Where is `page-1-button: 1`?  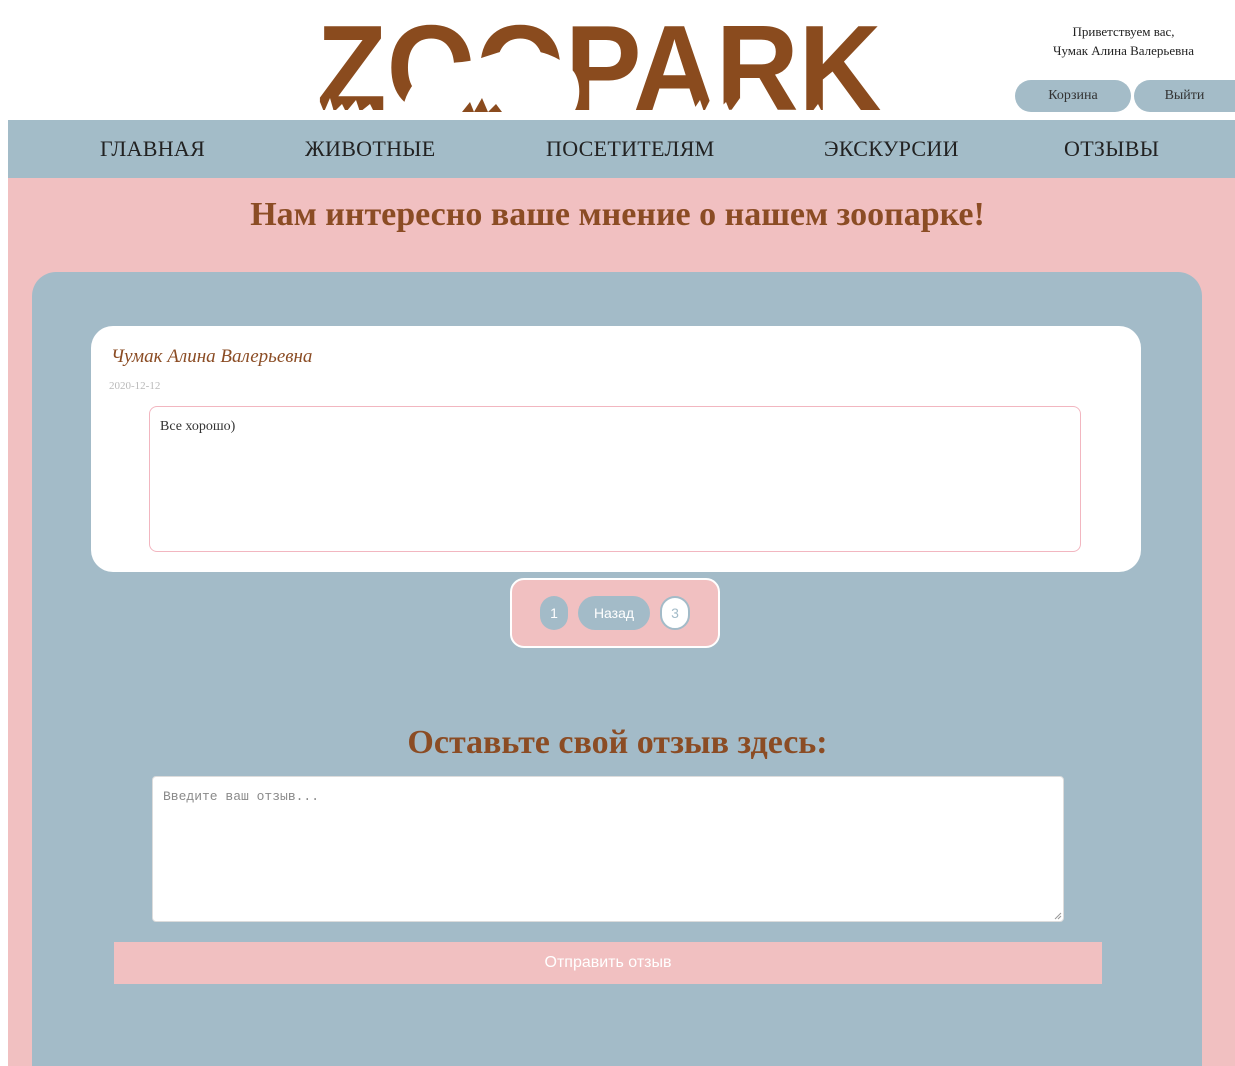
page-1-button: 1 is located at coordinates (554, 613).